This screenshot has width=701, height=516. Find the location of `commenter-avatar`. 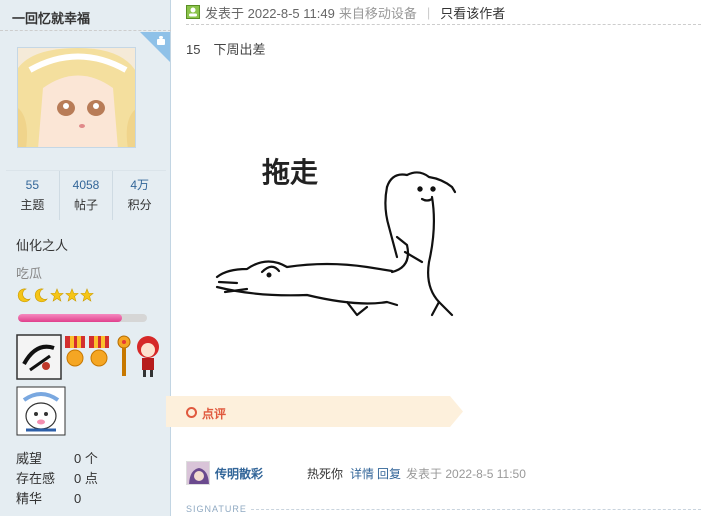

commenter-avatar is located at coordinates (198, 473).